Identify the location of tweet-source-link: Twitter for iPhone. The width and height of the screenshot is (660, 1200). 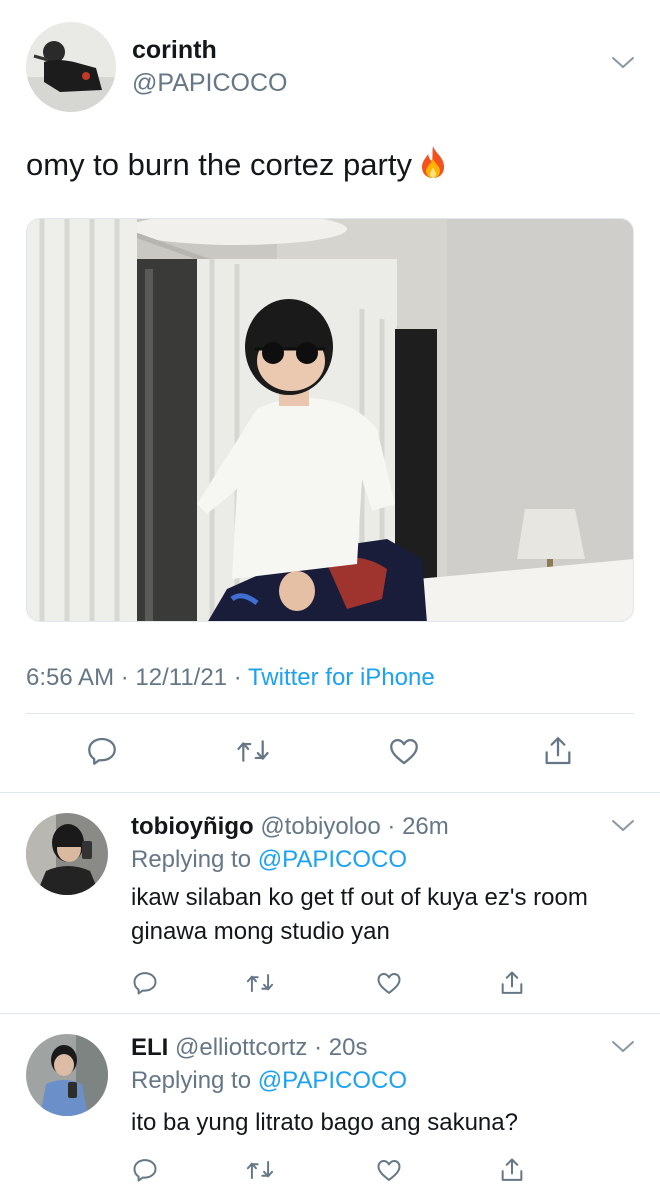
(341, 677).